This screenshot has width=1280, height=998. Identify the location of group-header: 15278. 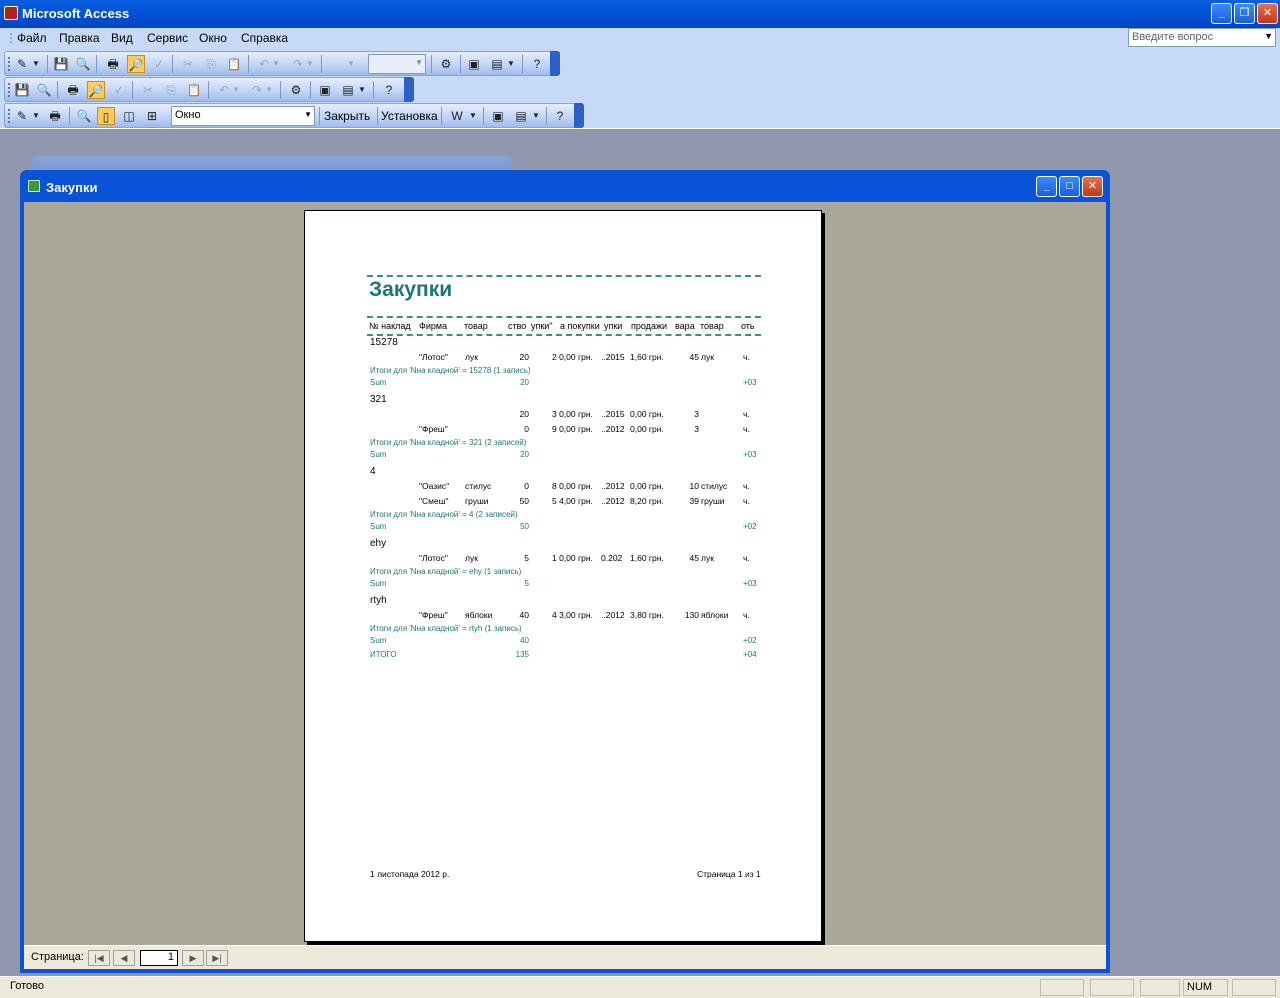
(384, 342).